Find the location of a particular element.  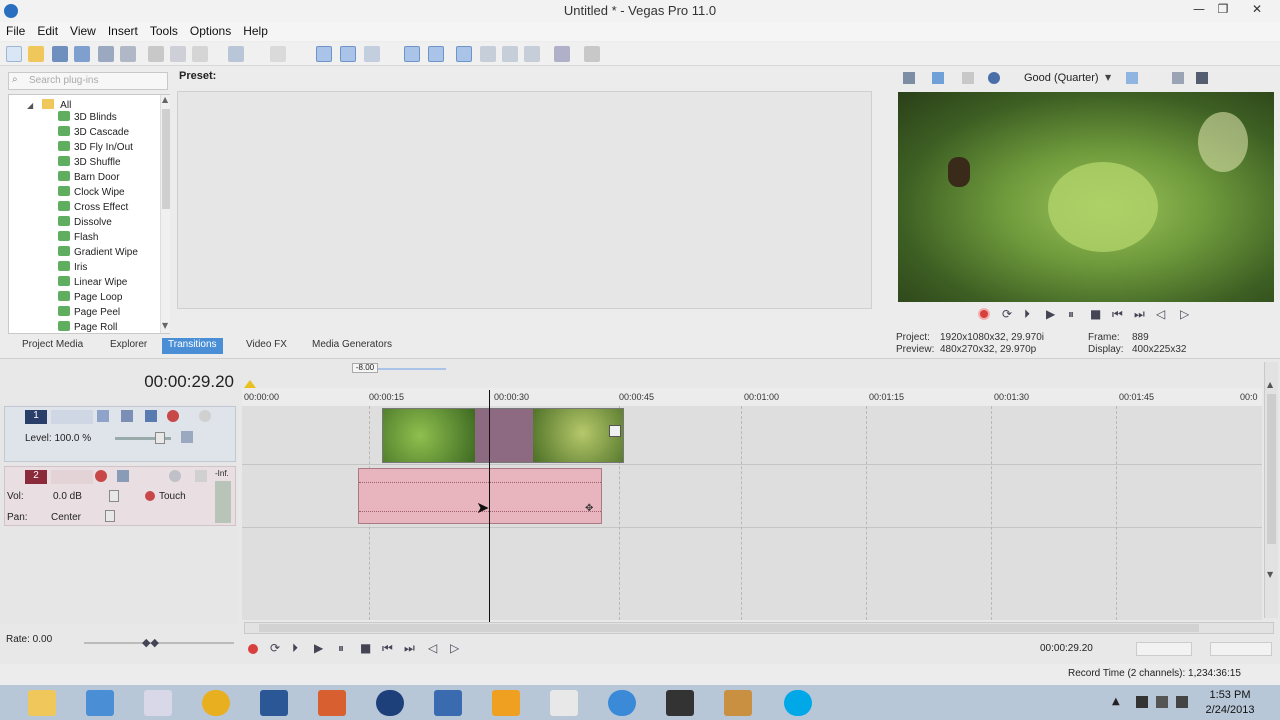

tree-item: Cross Effect is located at coordinates (93, 208).